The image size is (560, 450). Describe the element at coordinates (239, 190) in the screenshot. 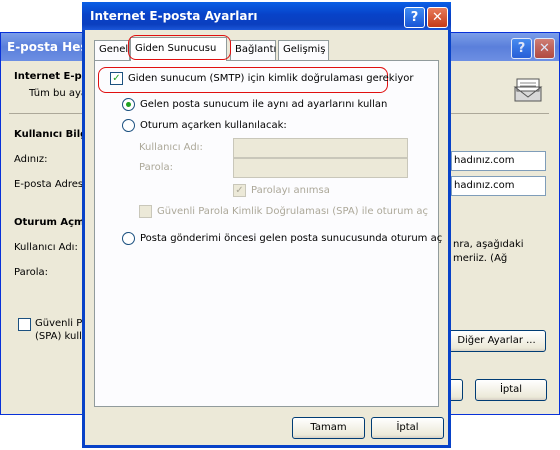

I see `remember-password-checkbox: ✓` at that location.